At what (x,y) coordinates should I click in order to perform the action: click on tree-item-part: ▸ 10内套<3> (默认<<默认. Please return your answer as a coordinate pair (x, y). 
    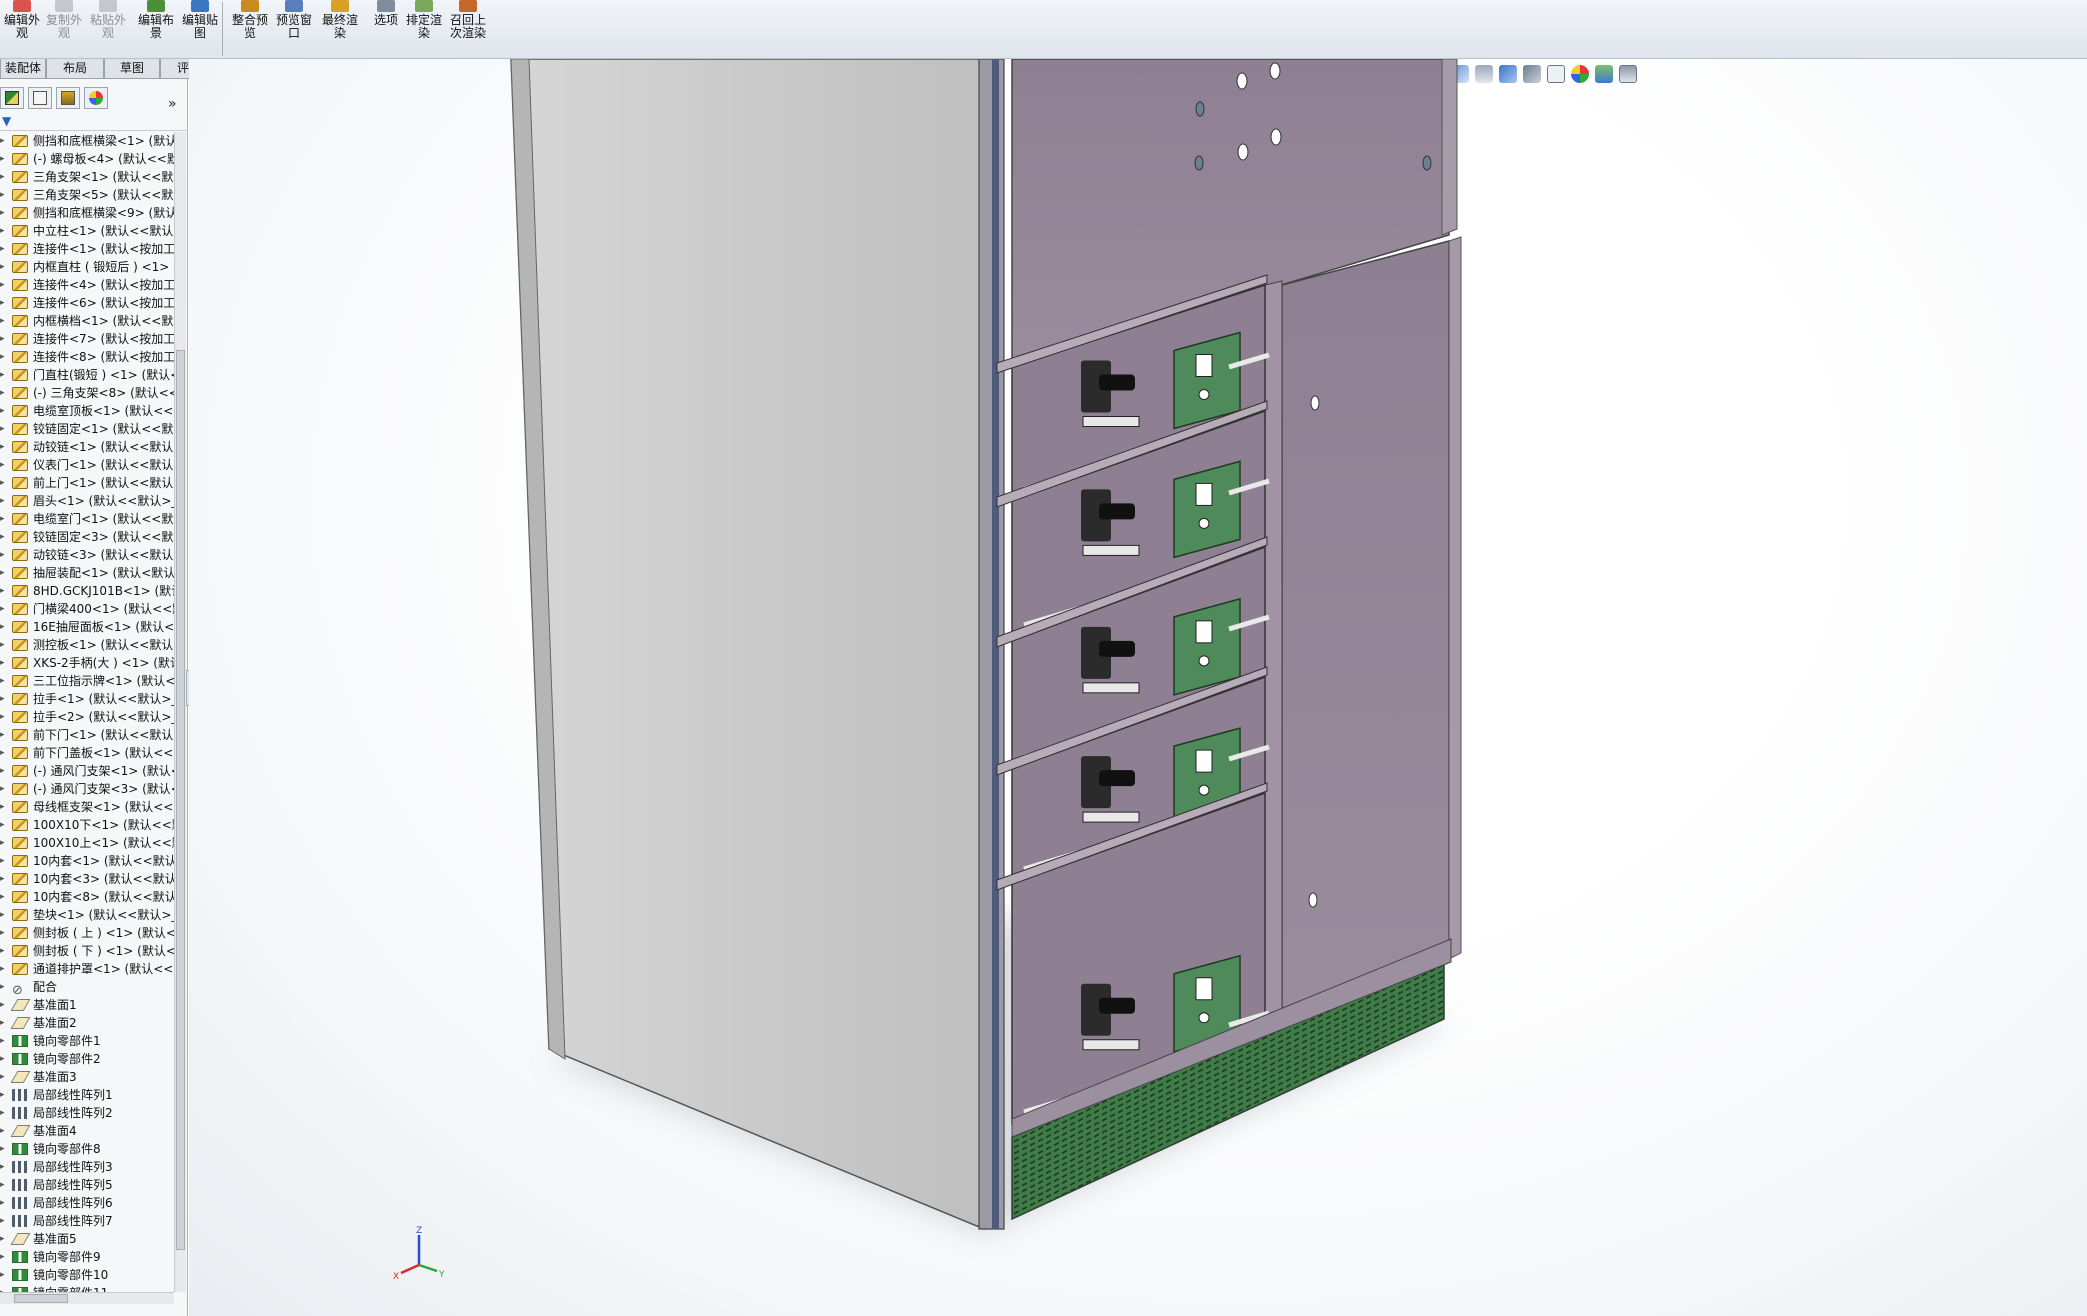
    Looking at the image, I should click on (87, 879).